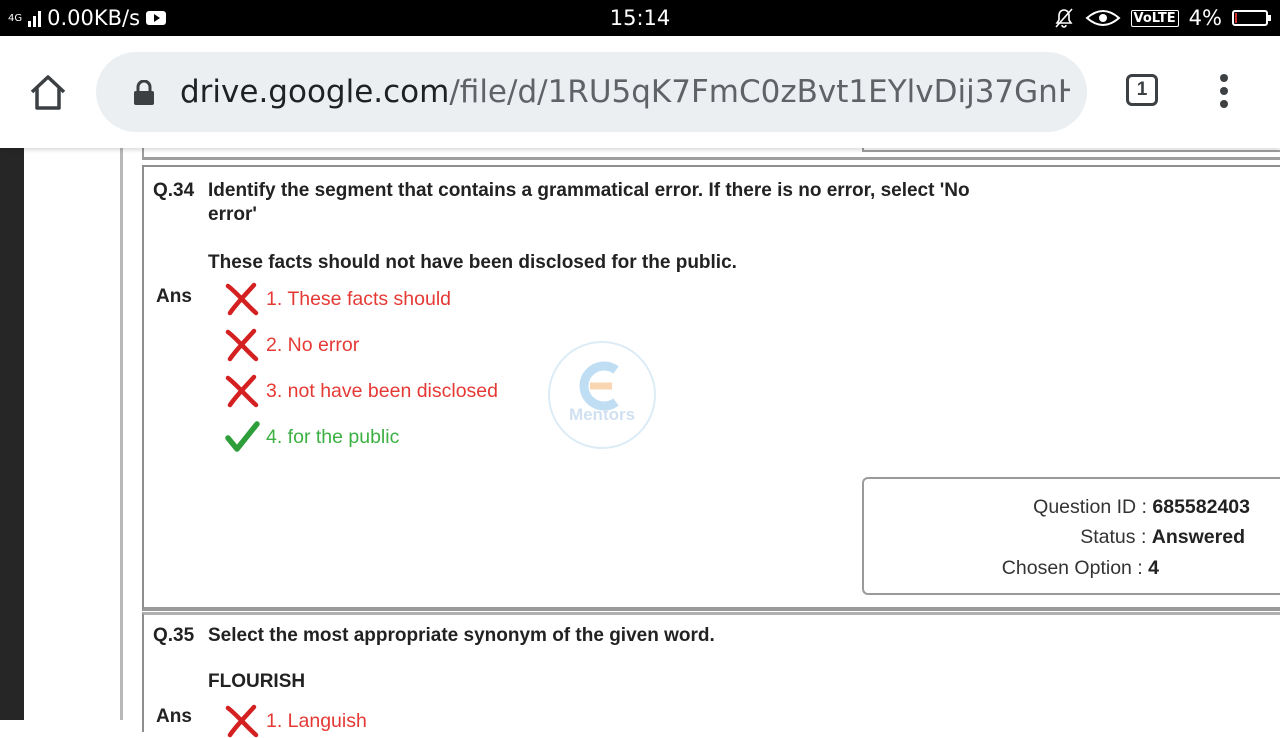  I want to click on option-1: 1. Languish, so click(295, 721).